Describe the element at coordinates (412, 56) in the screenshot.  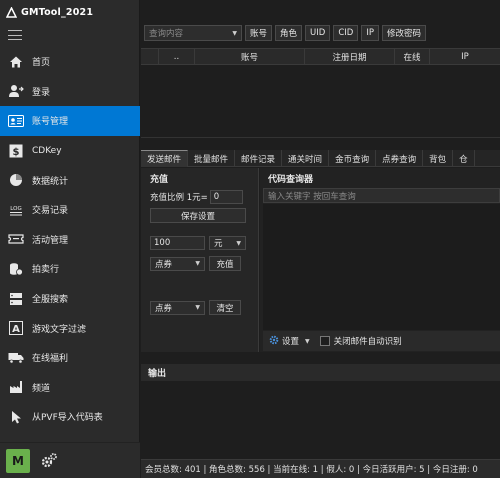
I see `column-header-online: 在线` at that location.